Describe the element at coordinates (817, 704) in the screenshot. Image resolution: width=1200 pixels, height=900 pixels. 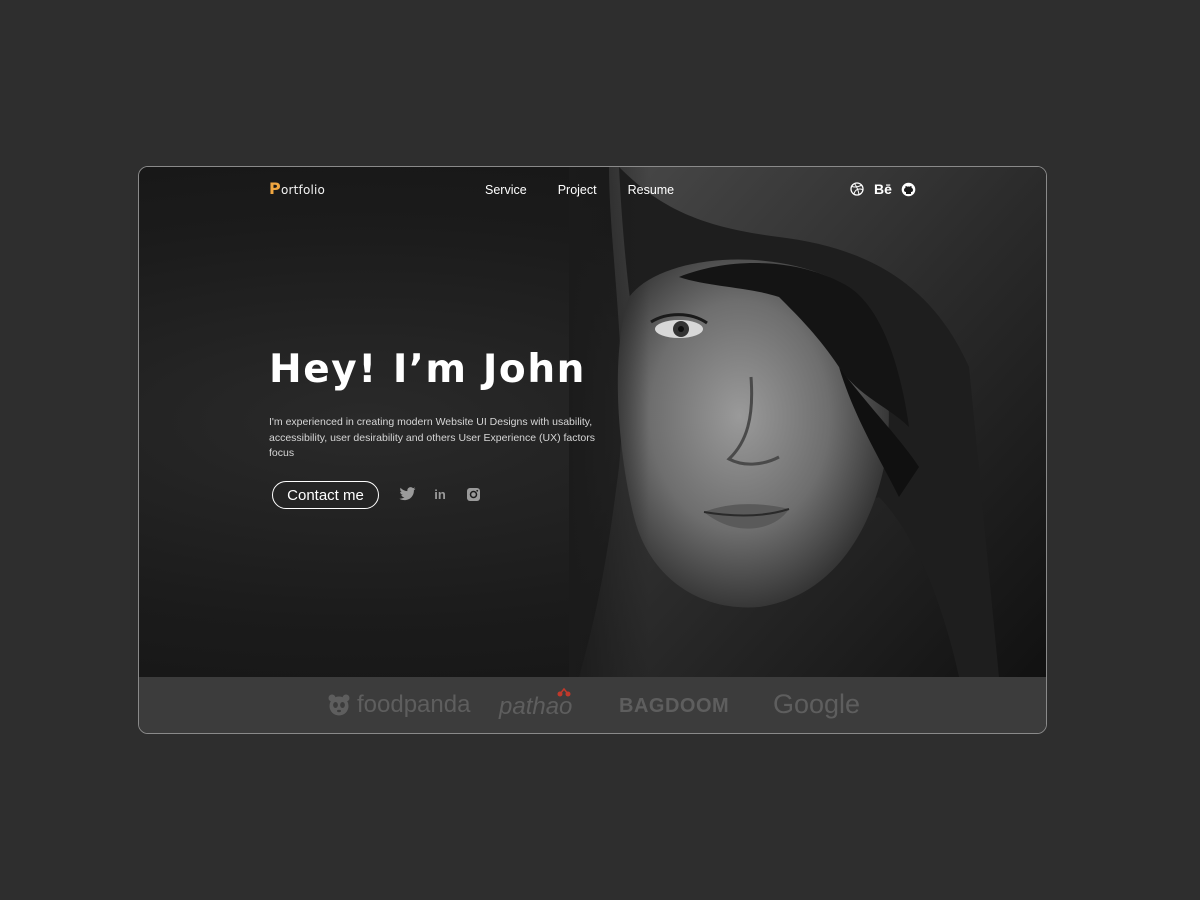
I see `brand-logo-google: Google` at that location.